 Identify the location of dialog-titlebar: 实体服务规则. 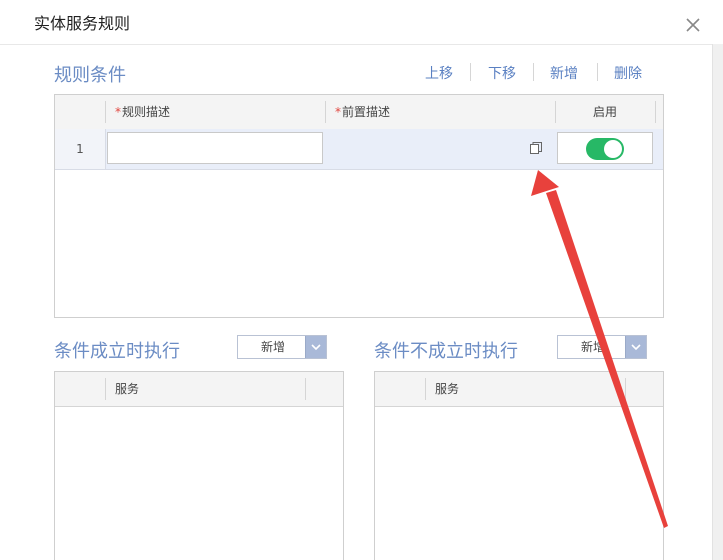
(361, 22).